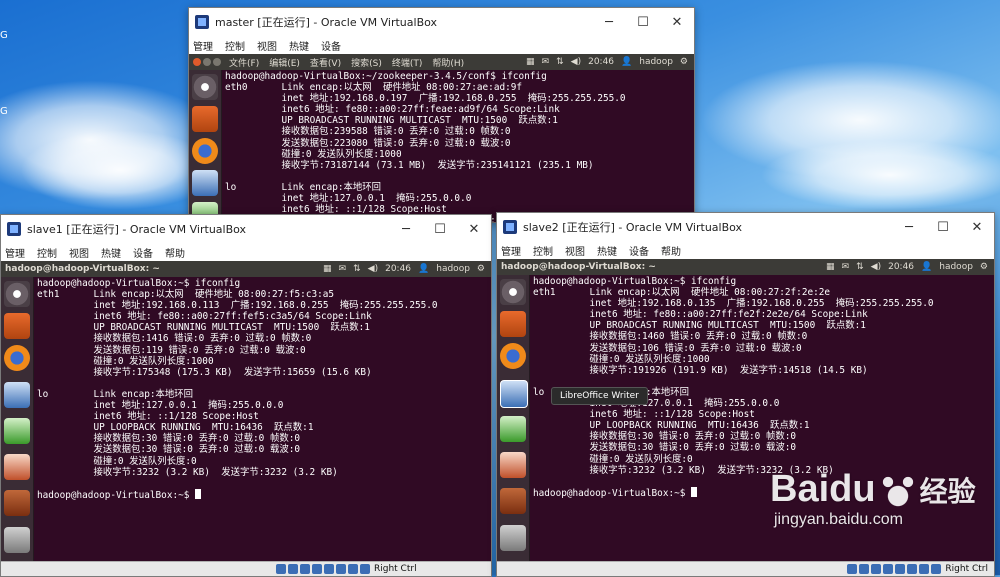 The width and height of the screenshot is (1000, 577). I want to click on terminal-menu-search: 搜索(S), so click(366, 62).